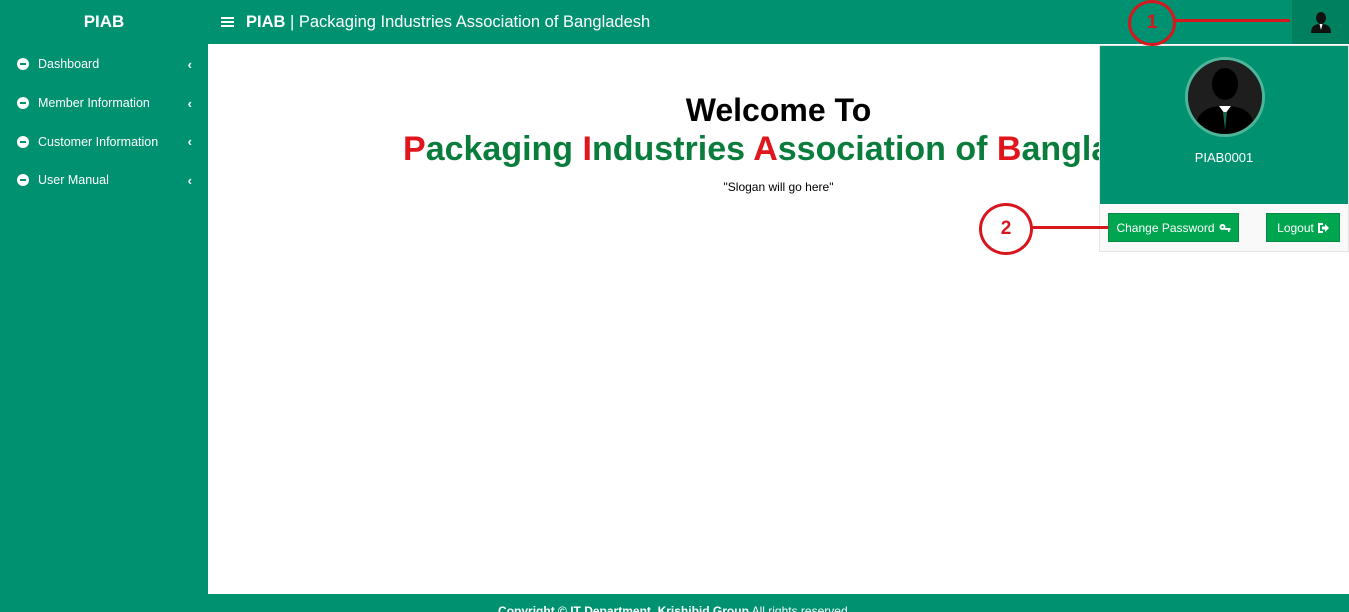 The width and height of the screenshot is (1349, 612). I want to click on change-password-label: Change Password, so click(1165, 227).